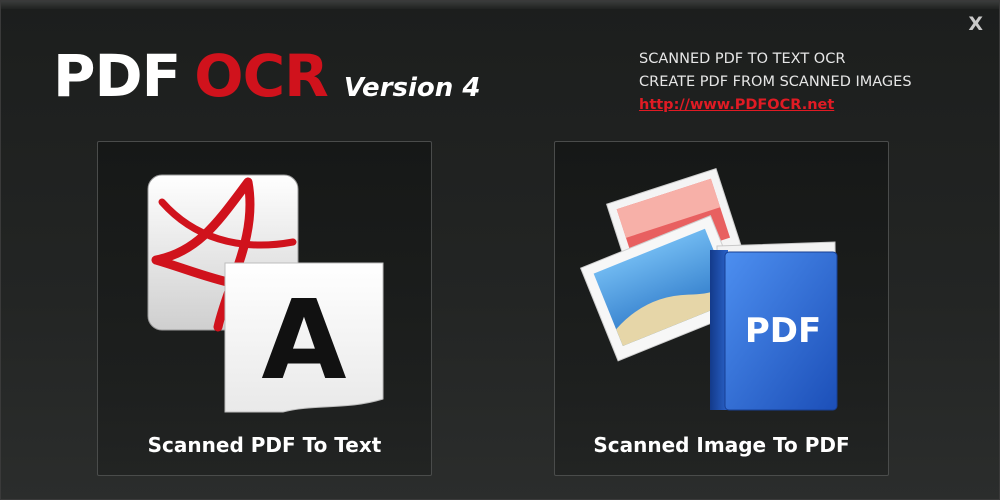  Describe the element at coordinates (708, 289) in the screenshot. I see `image-to-pdf-icon: PDF` at that location.